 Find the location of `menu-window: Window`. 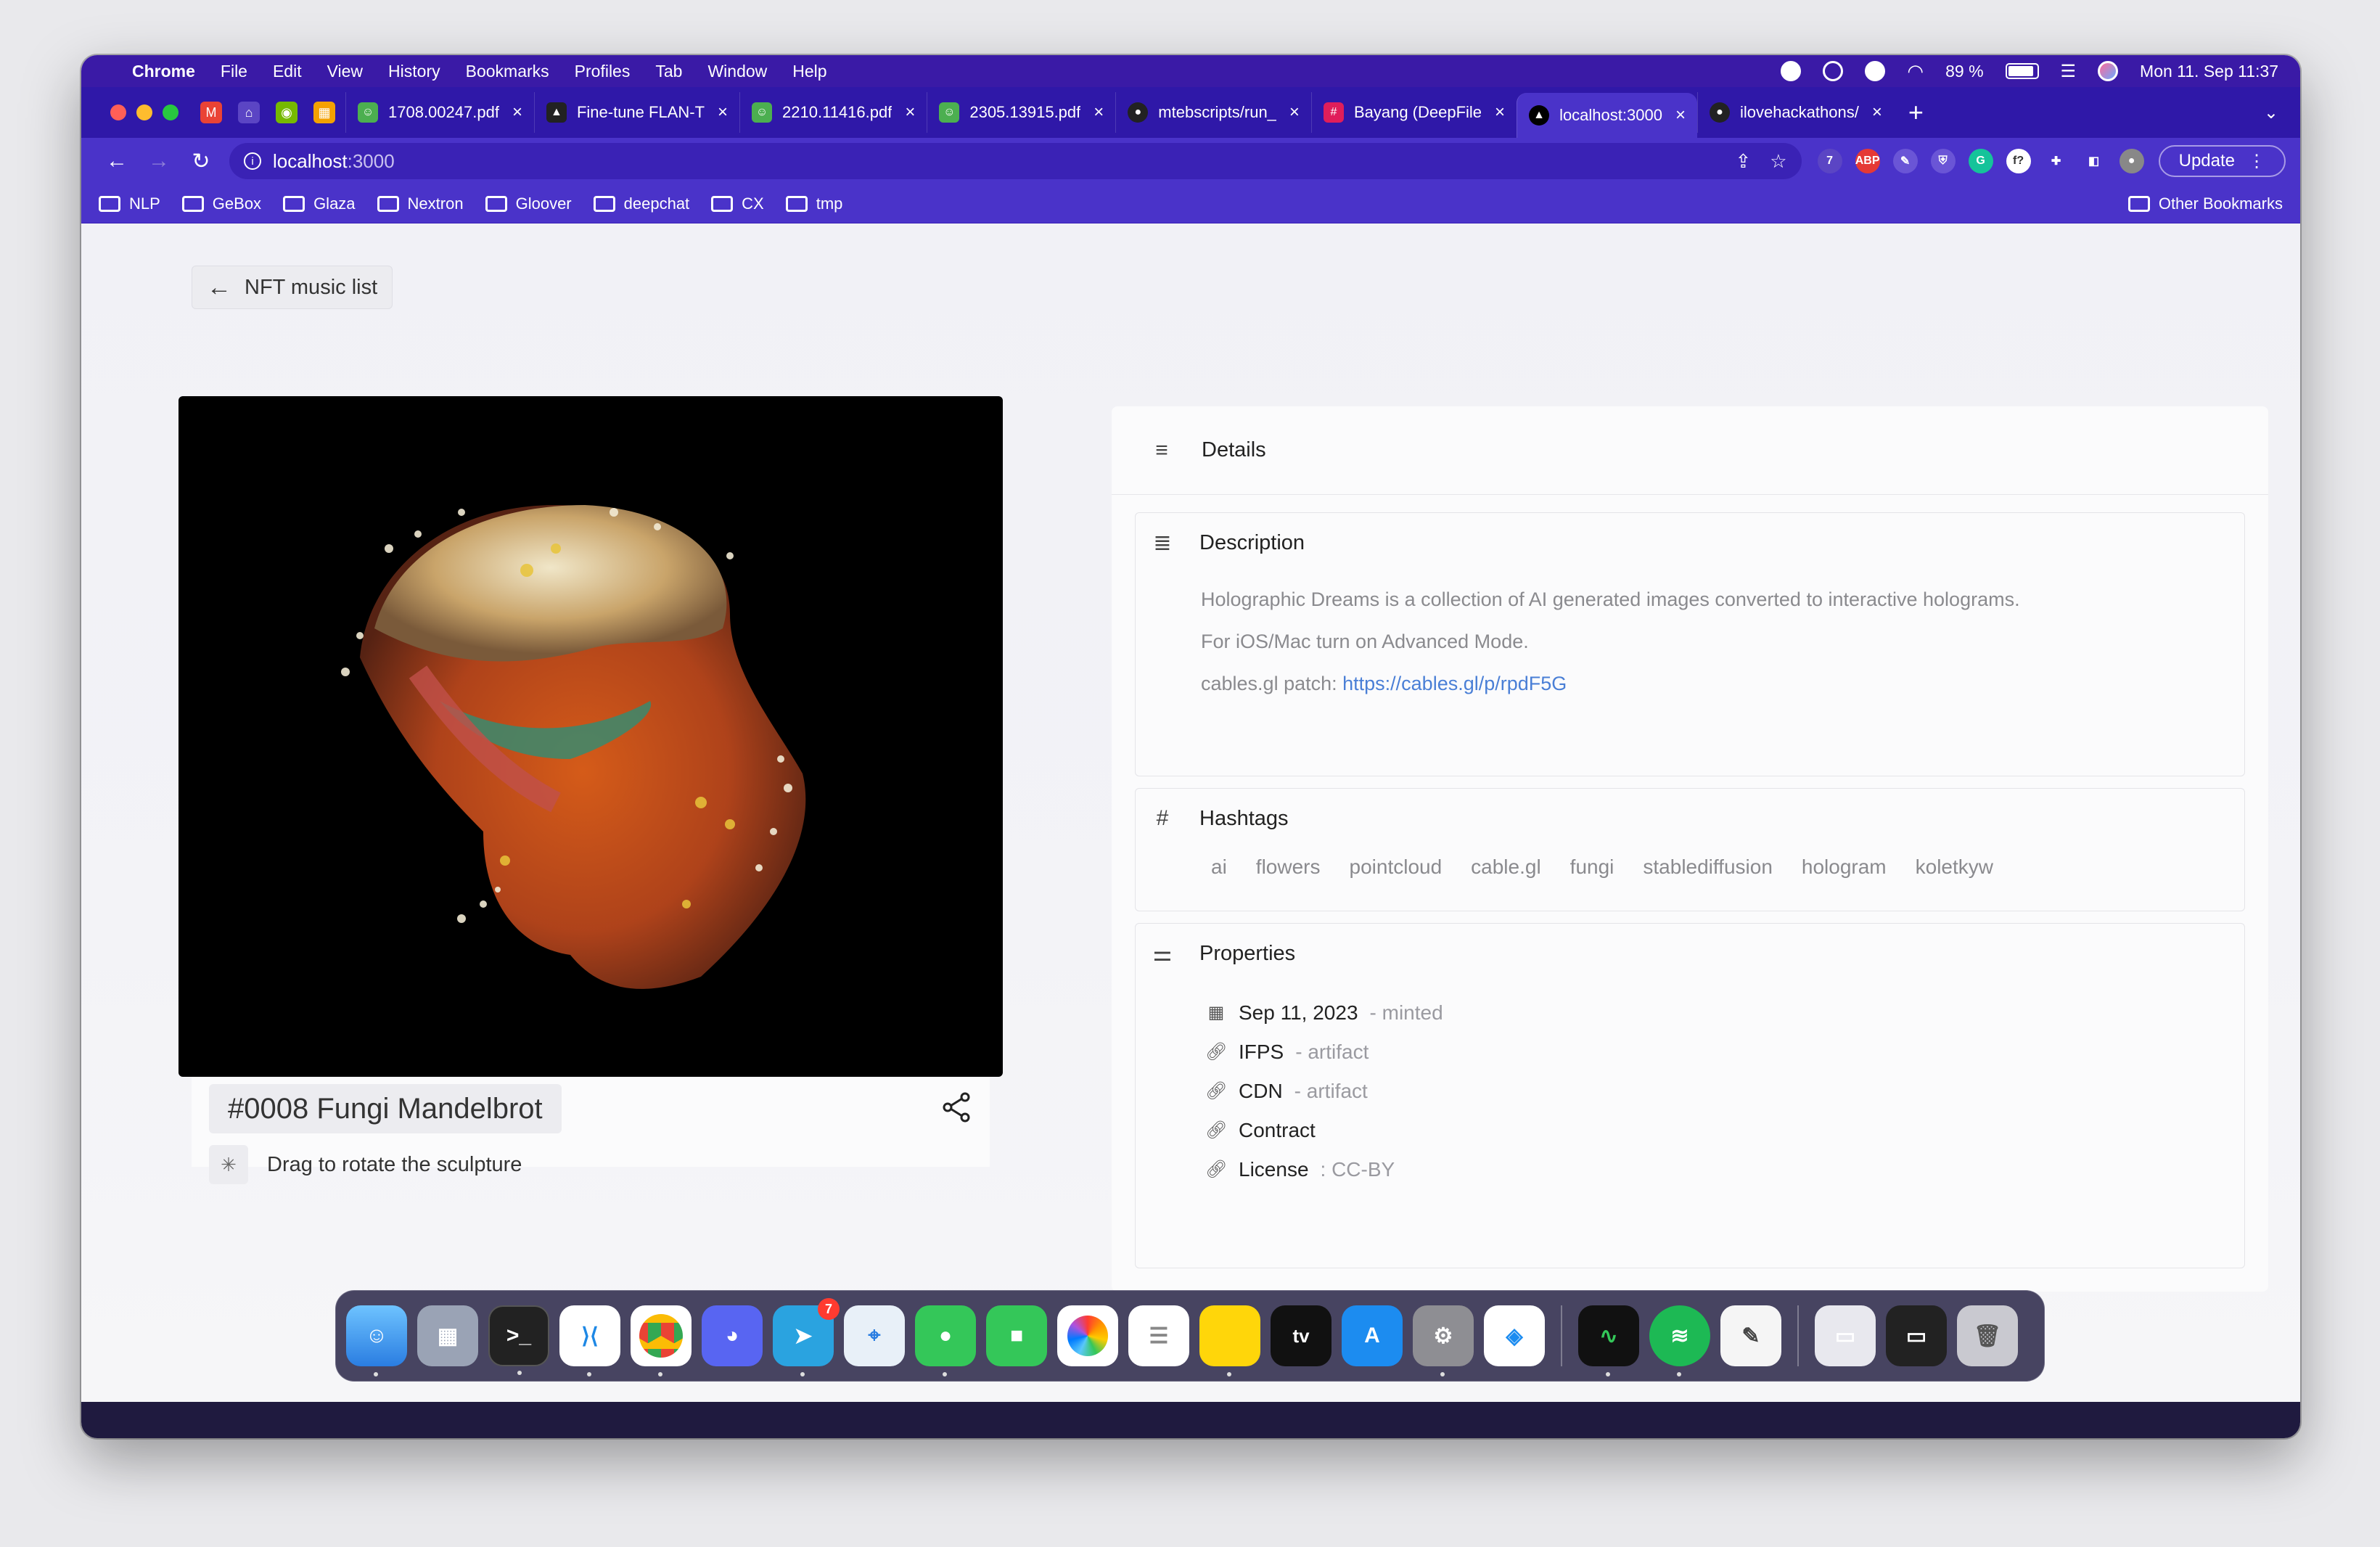

menu-window: Window is located at coordinates (737, 71).